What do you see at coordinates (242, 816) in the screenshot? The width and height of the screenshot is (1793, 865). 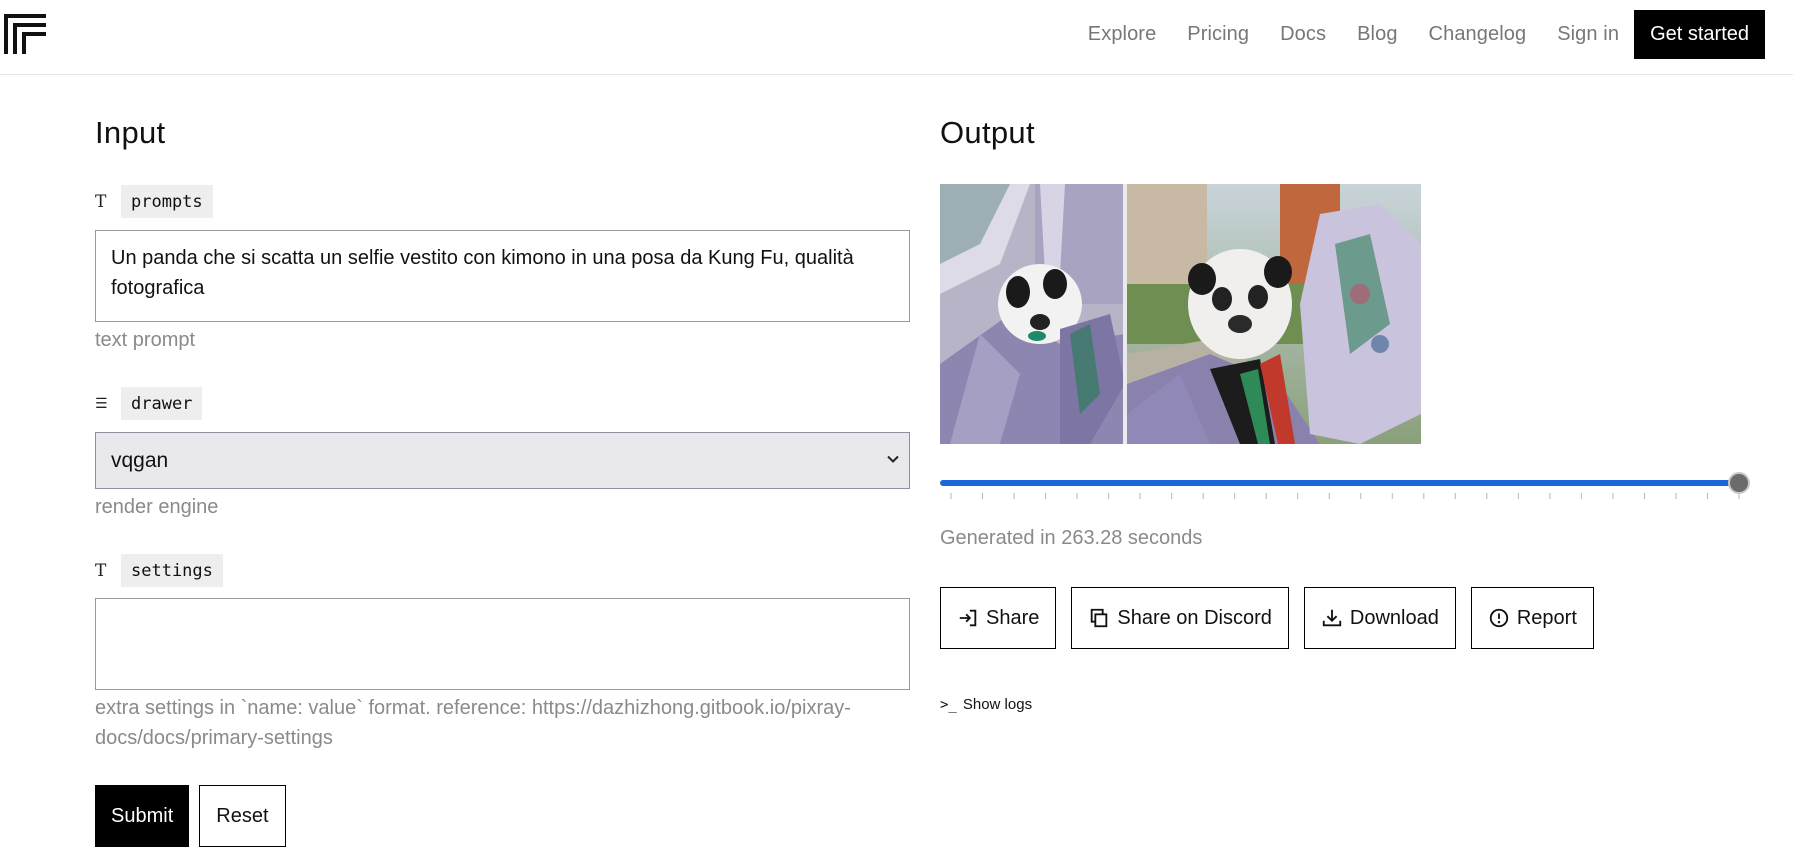 I see `reset-button: Reset` at bounding box center [242, 816].